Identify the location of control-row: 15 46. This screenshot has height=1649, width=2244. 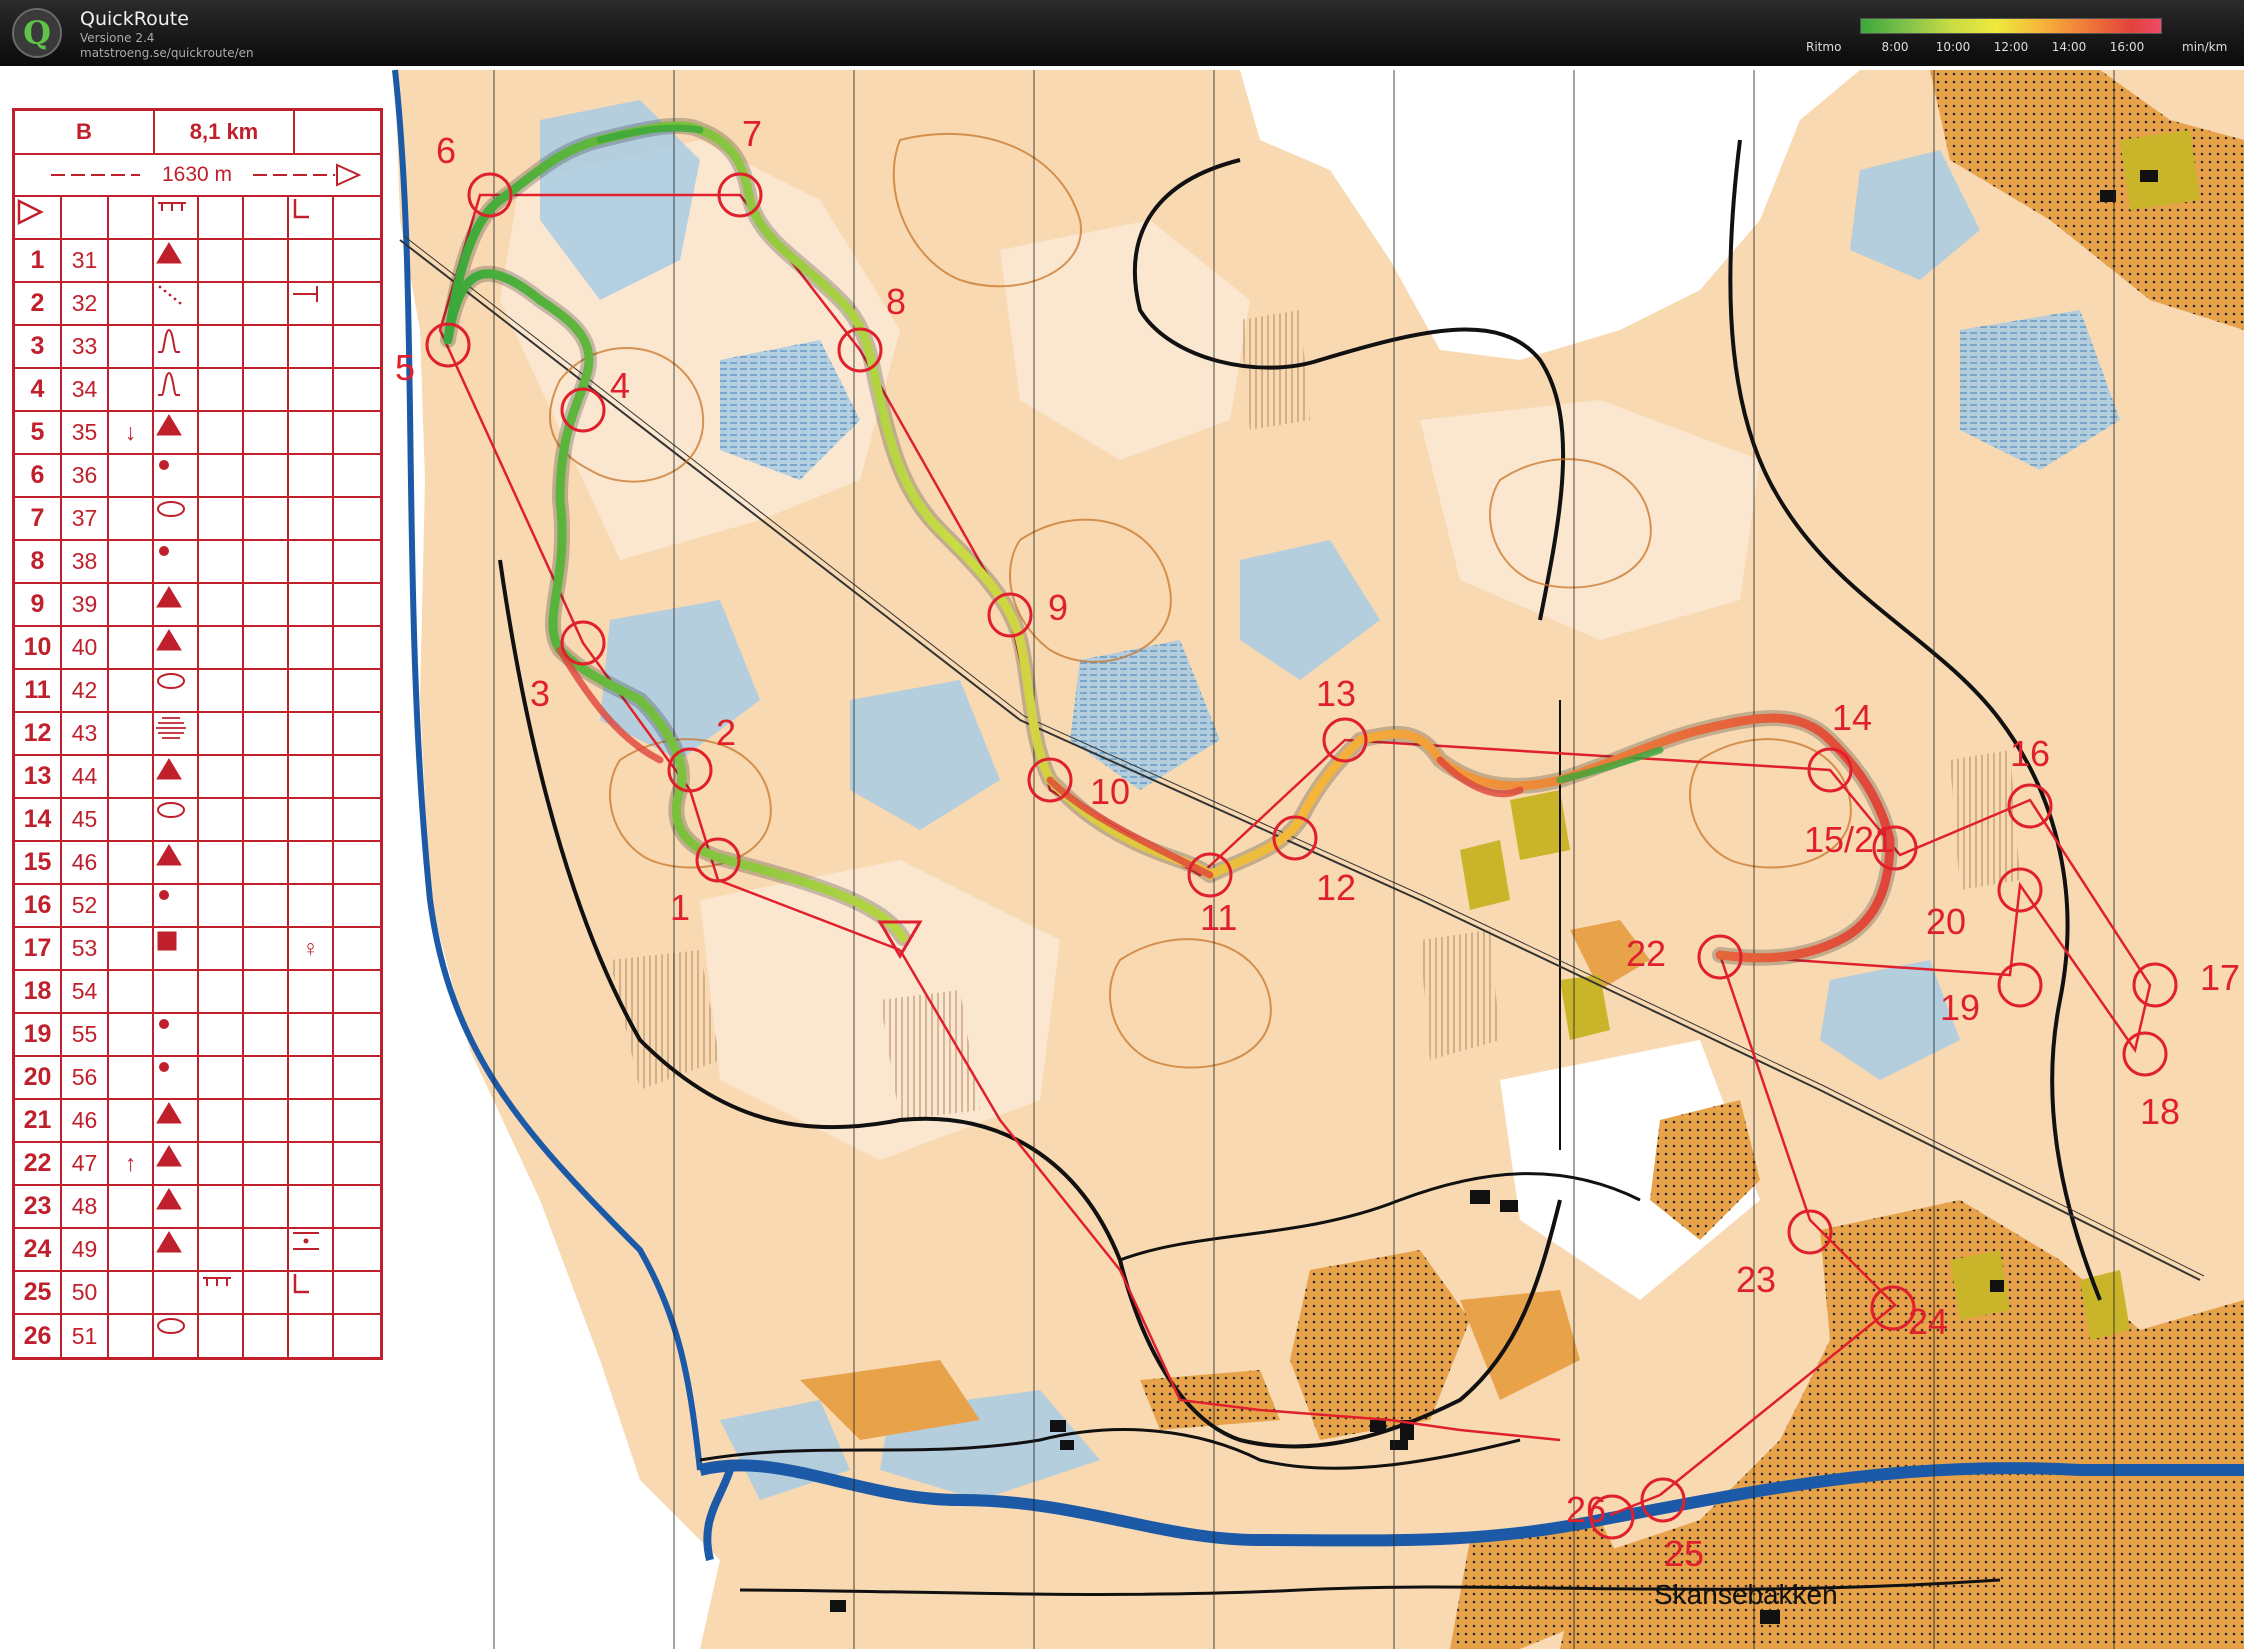
(197, 863).